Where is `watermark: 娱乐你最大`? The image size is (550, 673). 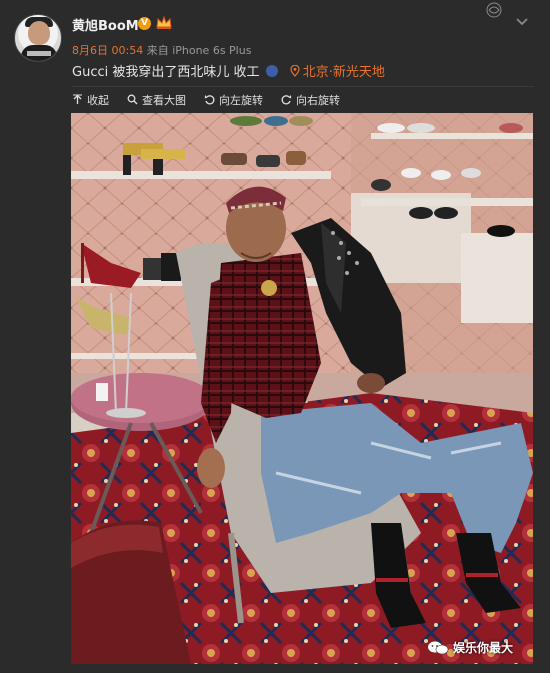
watermark: 娱乐你最大 is located at coordinates (470, 647).